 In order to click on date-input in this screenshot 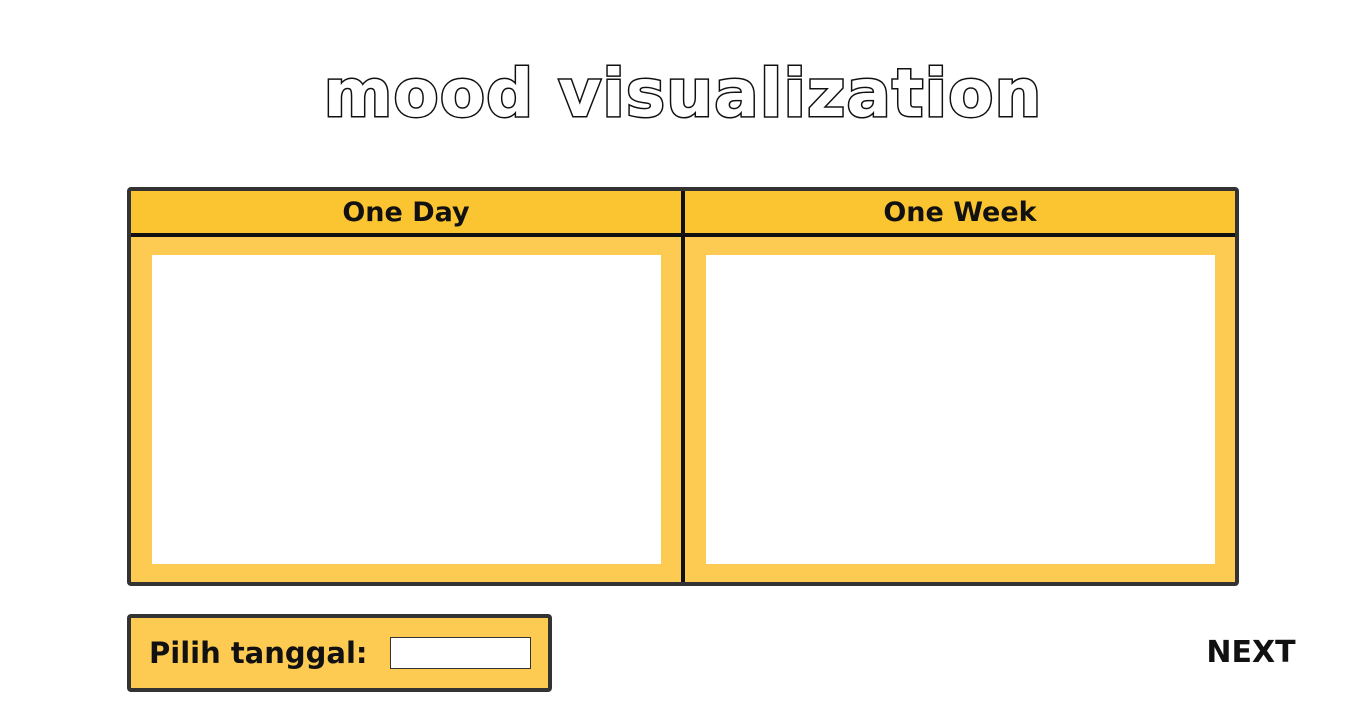, I will do `click(460, 653)`.